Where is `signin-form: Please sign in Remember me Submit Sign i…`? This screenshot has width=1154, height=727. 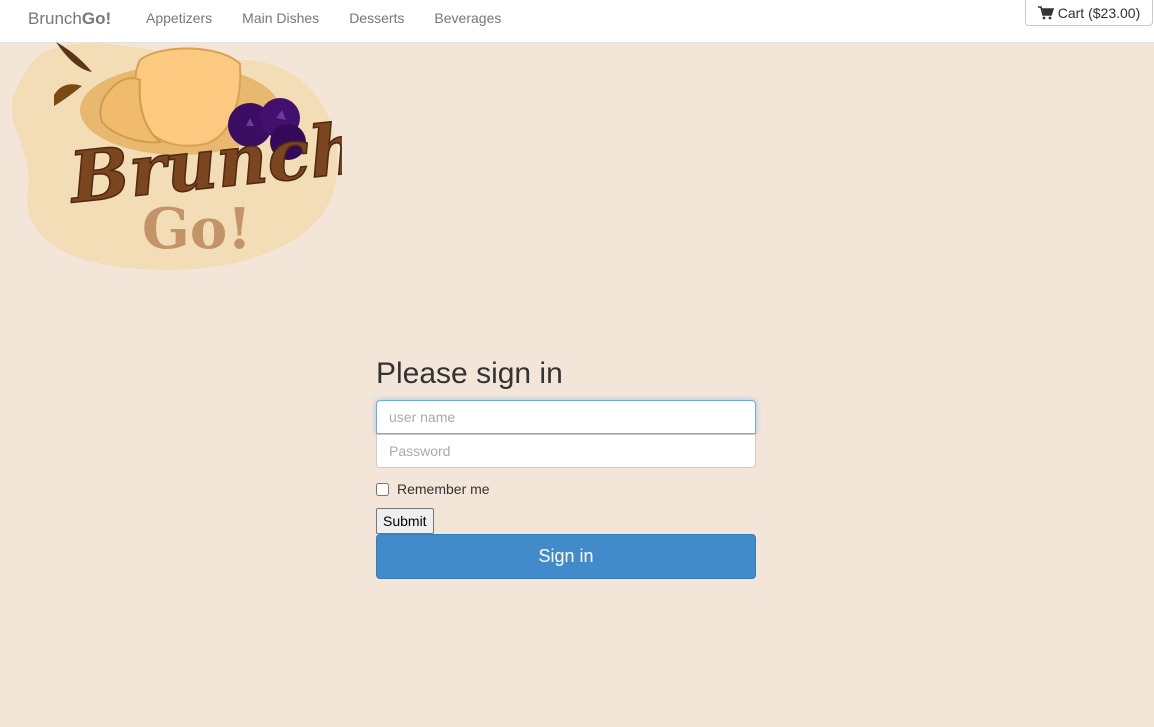
signin-form: Please sign in Remember me Submit Sign i… is located at coordinates (566, 467).